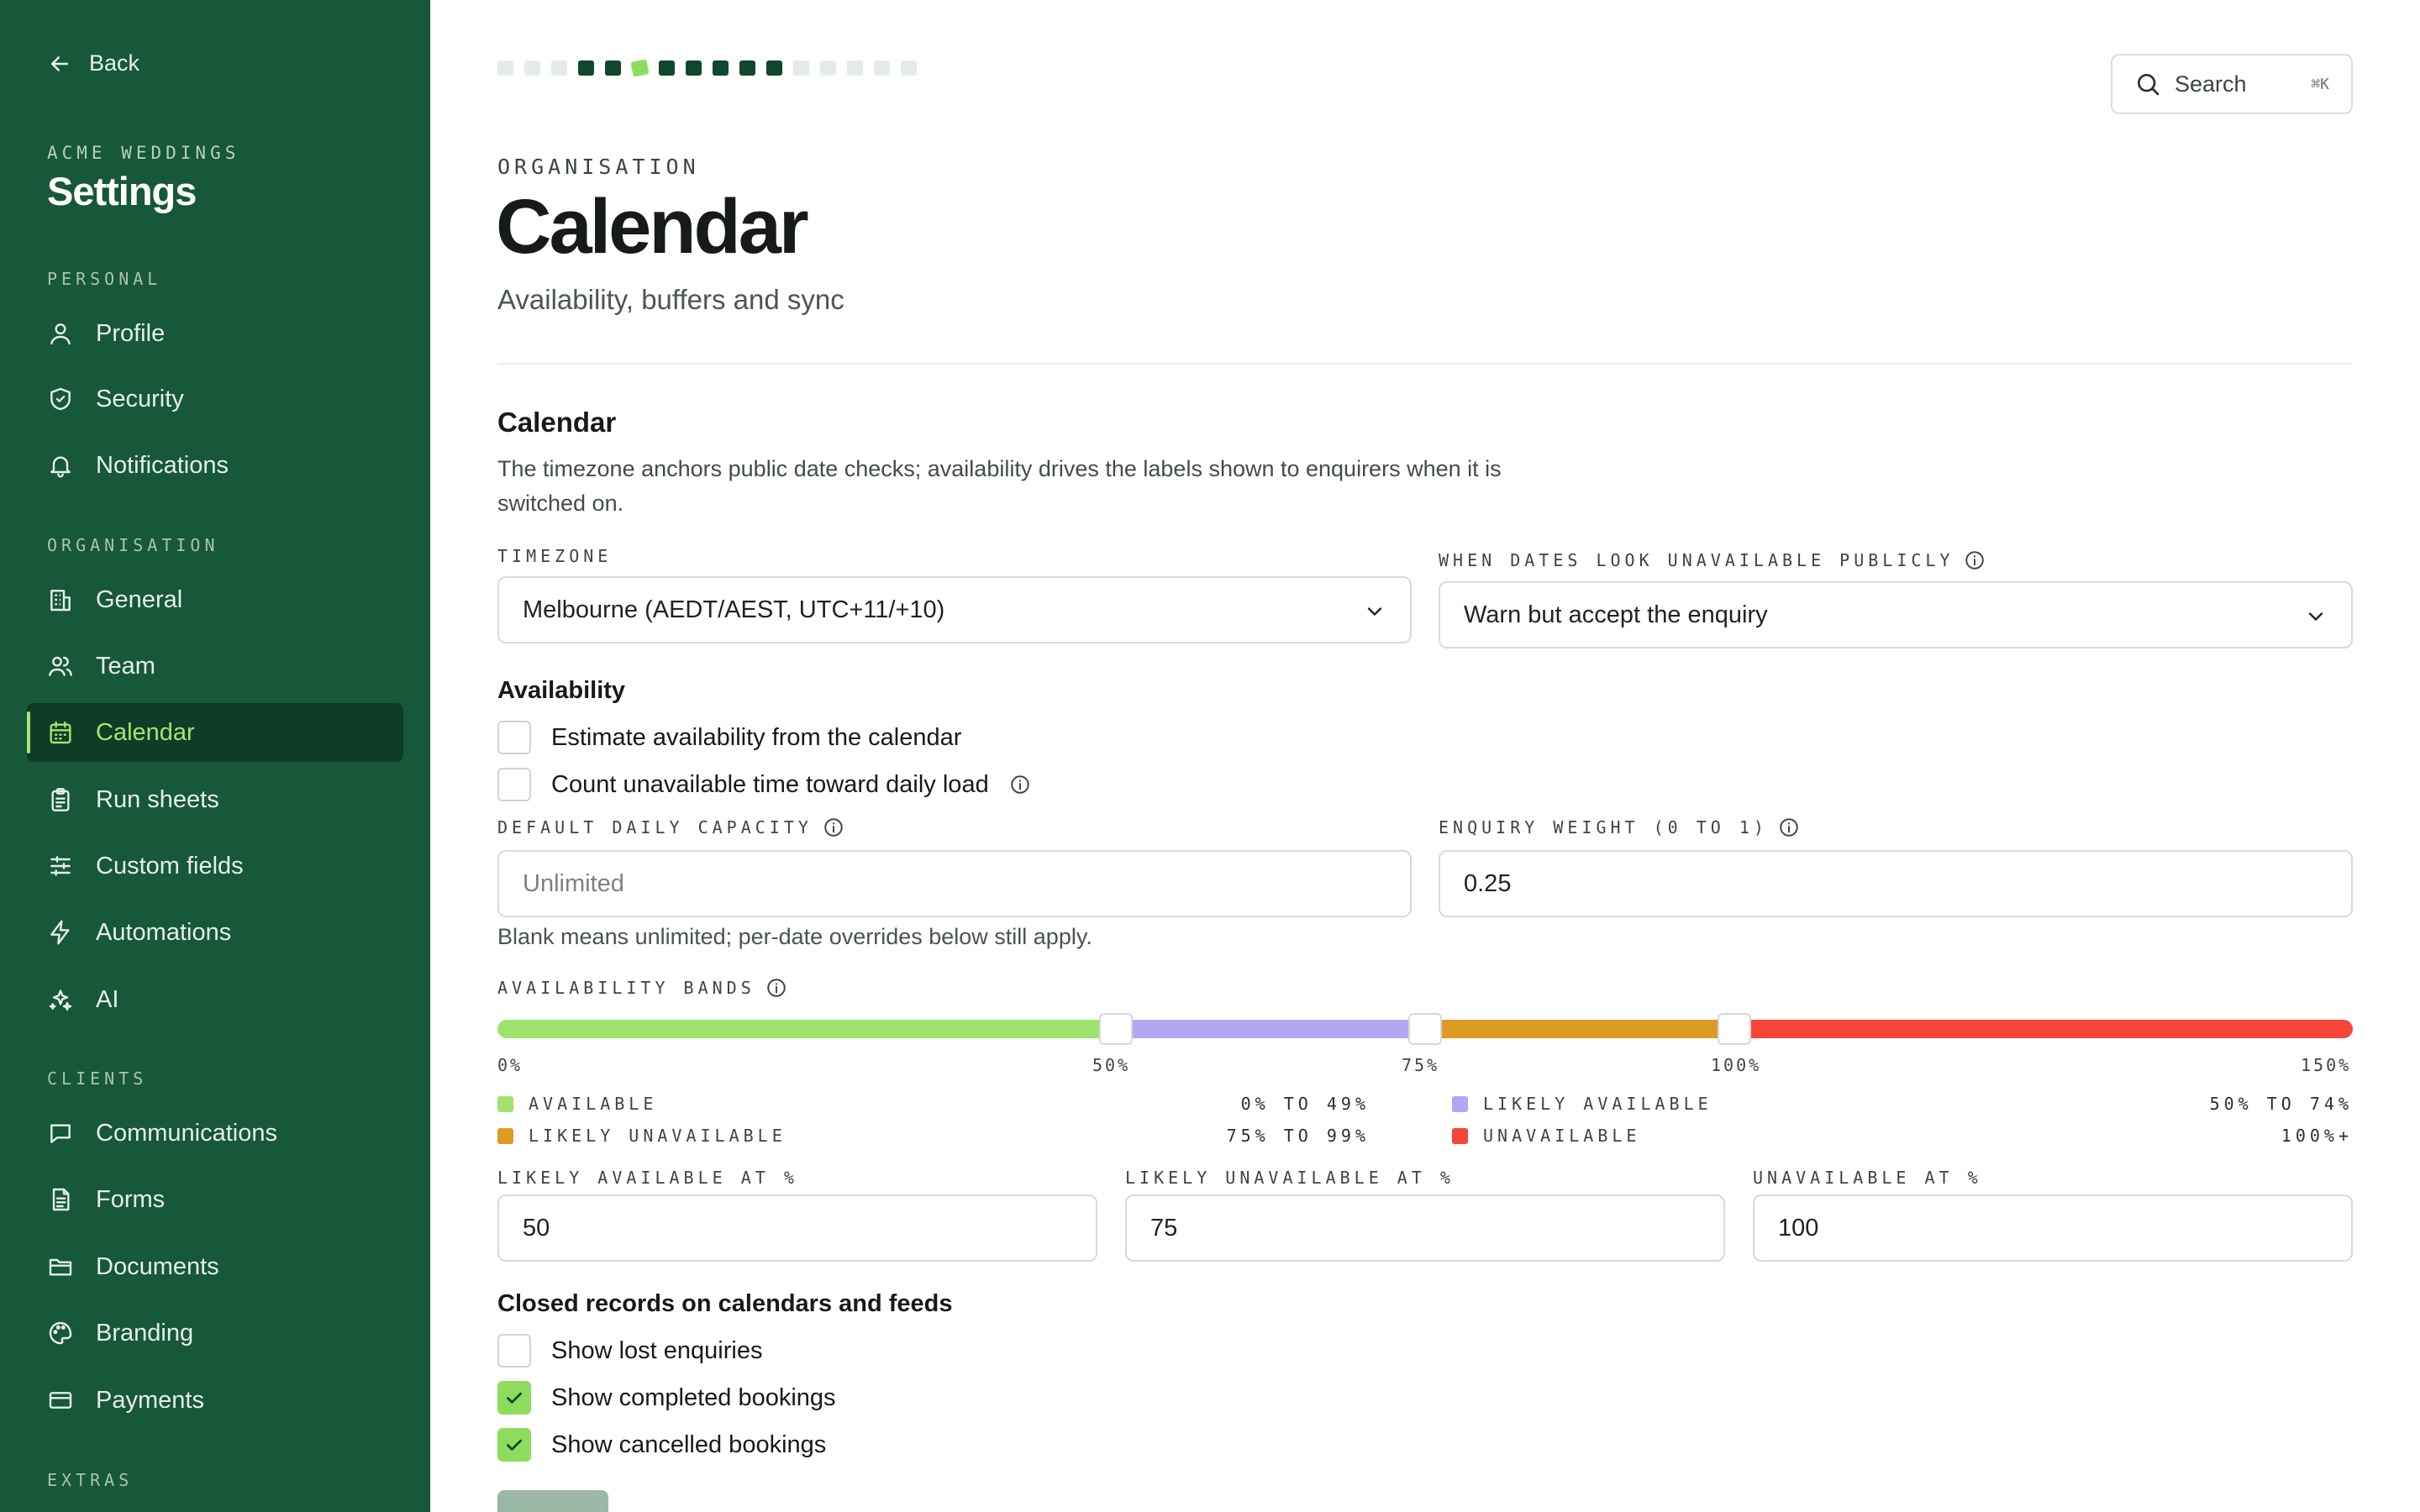 This screenshot has height=1512, width=2420. Describe the element at coordinates (215, 465) in the screenshot. I see `sidebar-item-notifications: Notifications` at that location.